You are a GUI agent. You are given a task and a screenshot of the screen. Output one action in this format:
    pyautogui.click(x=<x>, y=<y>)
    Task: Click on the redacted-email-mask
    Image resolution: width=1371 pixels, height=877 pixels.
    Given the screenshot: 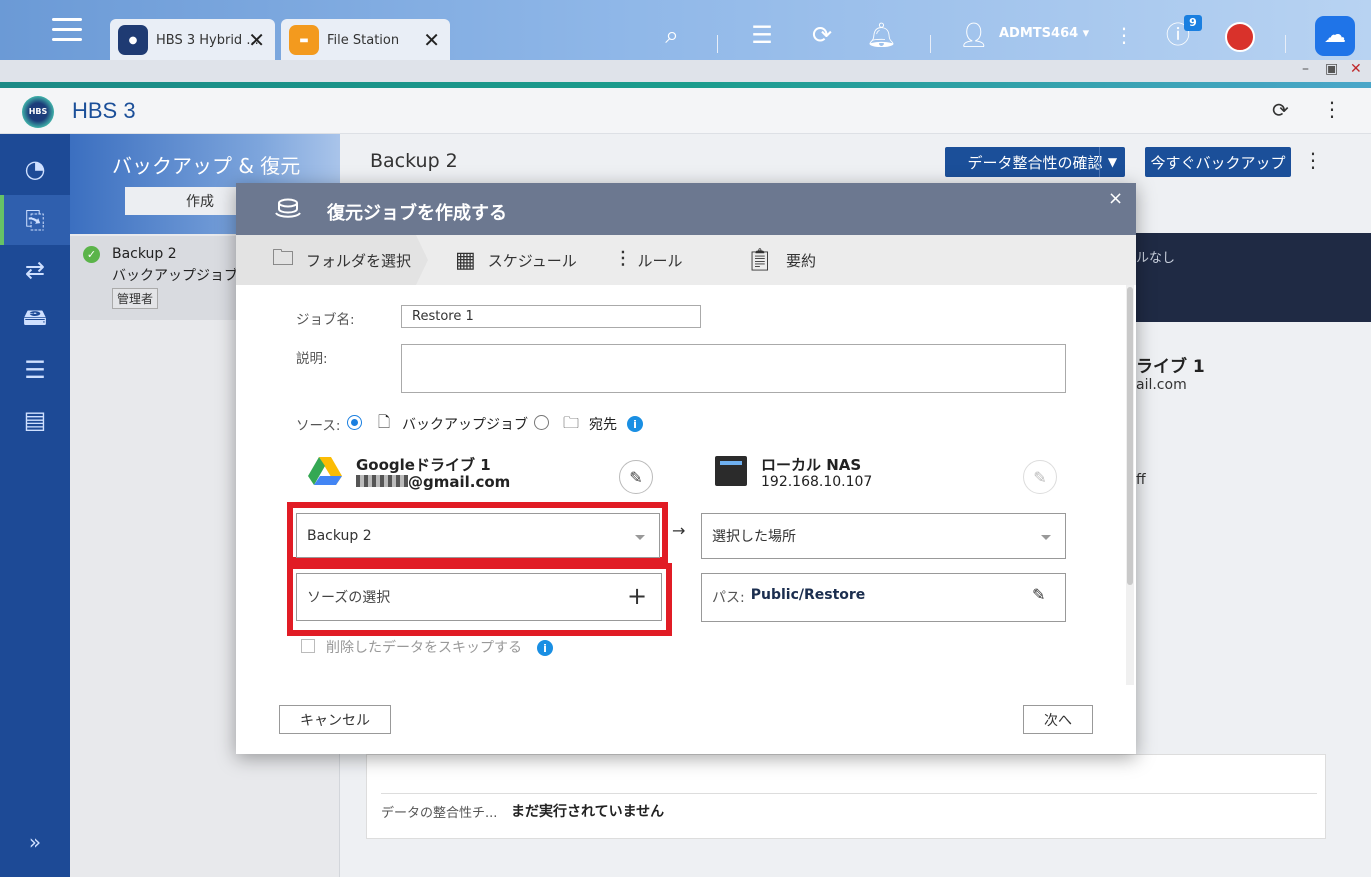 What is the action you would take?
    pyautogui.click(x=382, y=481)
    